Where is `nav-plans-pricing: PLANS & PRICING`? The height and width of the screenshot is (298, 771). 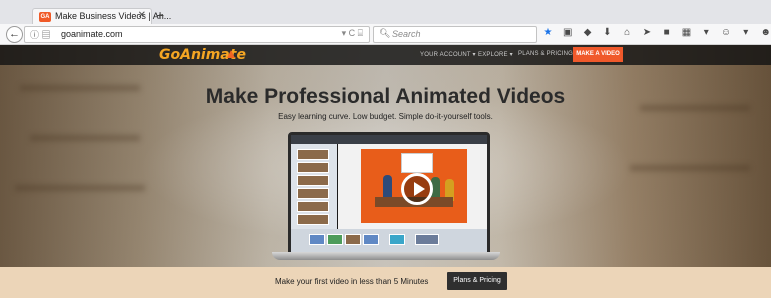 nav-plans-pricing: PLANS & PRICING is located at coordinates (545, 54).